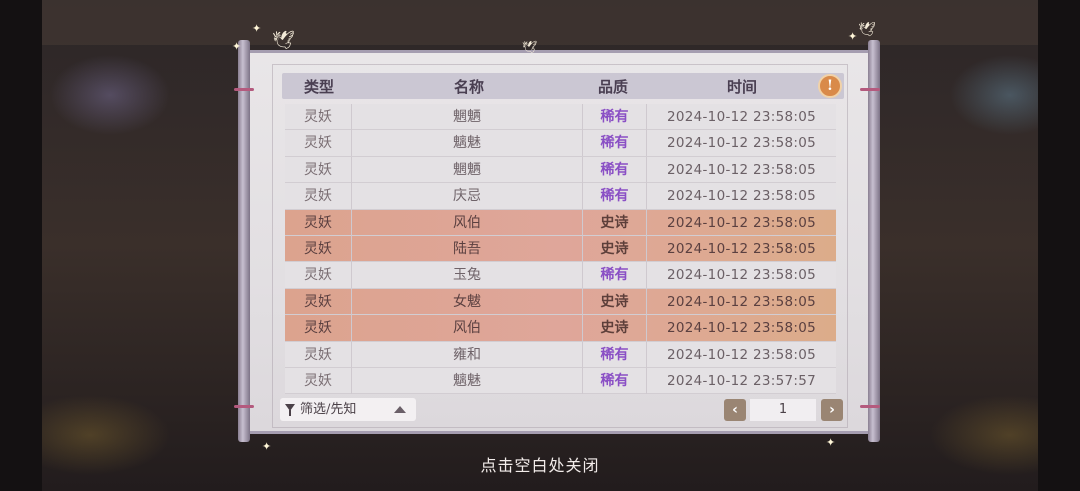  Describe the element at coordinates (735, 410) in the screenshot. I see `prev-page-button: ‹` at that location.